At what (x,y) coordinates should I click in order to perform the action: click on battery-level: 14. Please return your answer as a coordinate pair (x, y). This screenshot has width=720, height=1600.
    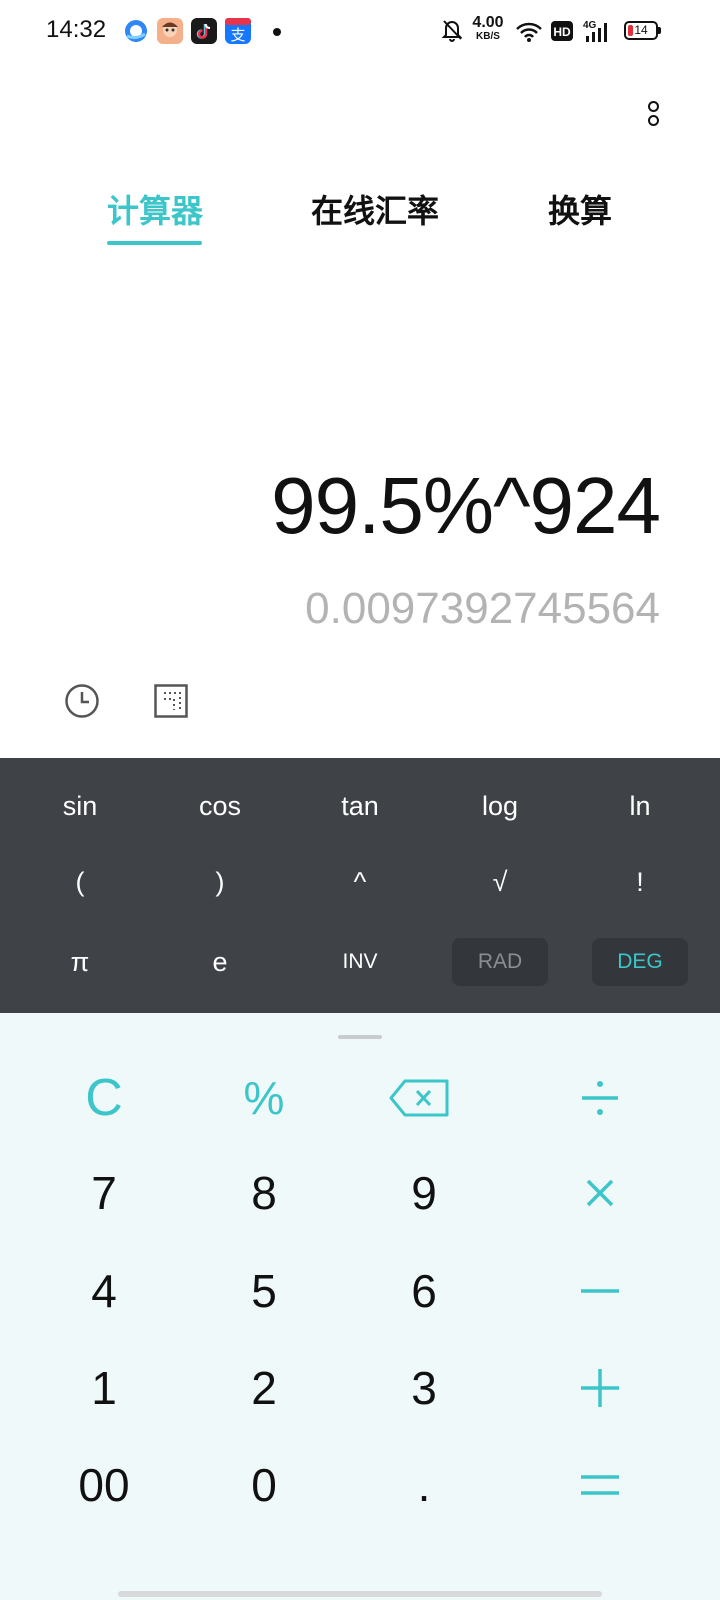
    Looking at the image, I should click on (641, 30).